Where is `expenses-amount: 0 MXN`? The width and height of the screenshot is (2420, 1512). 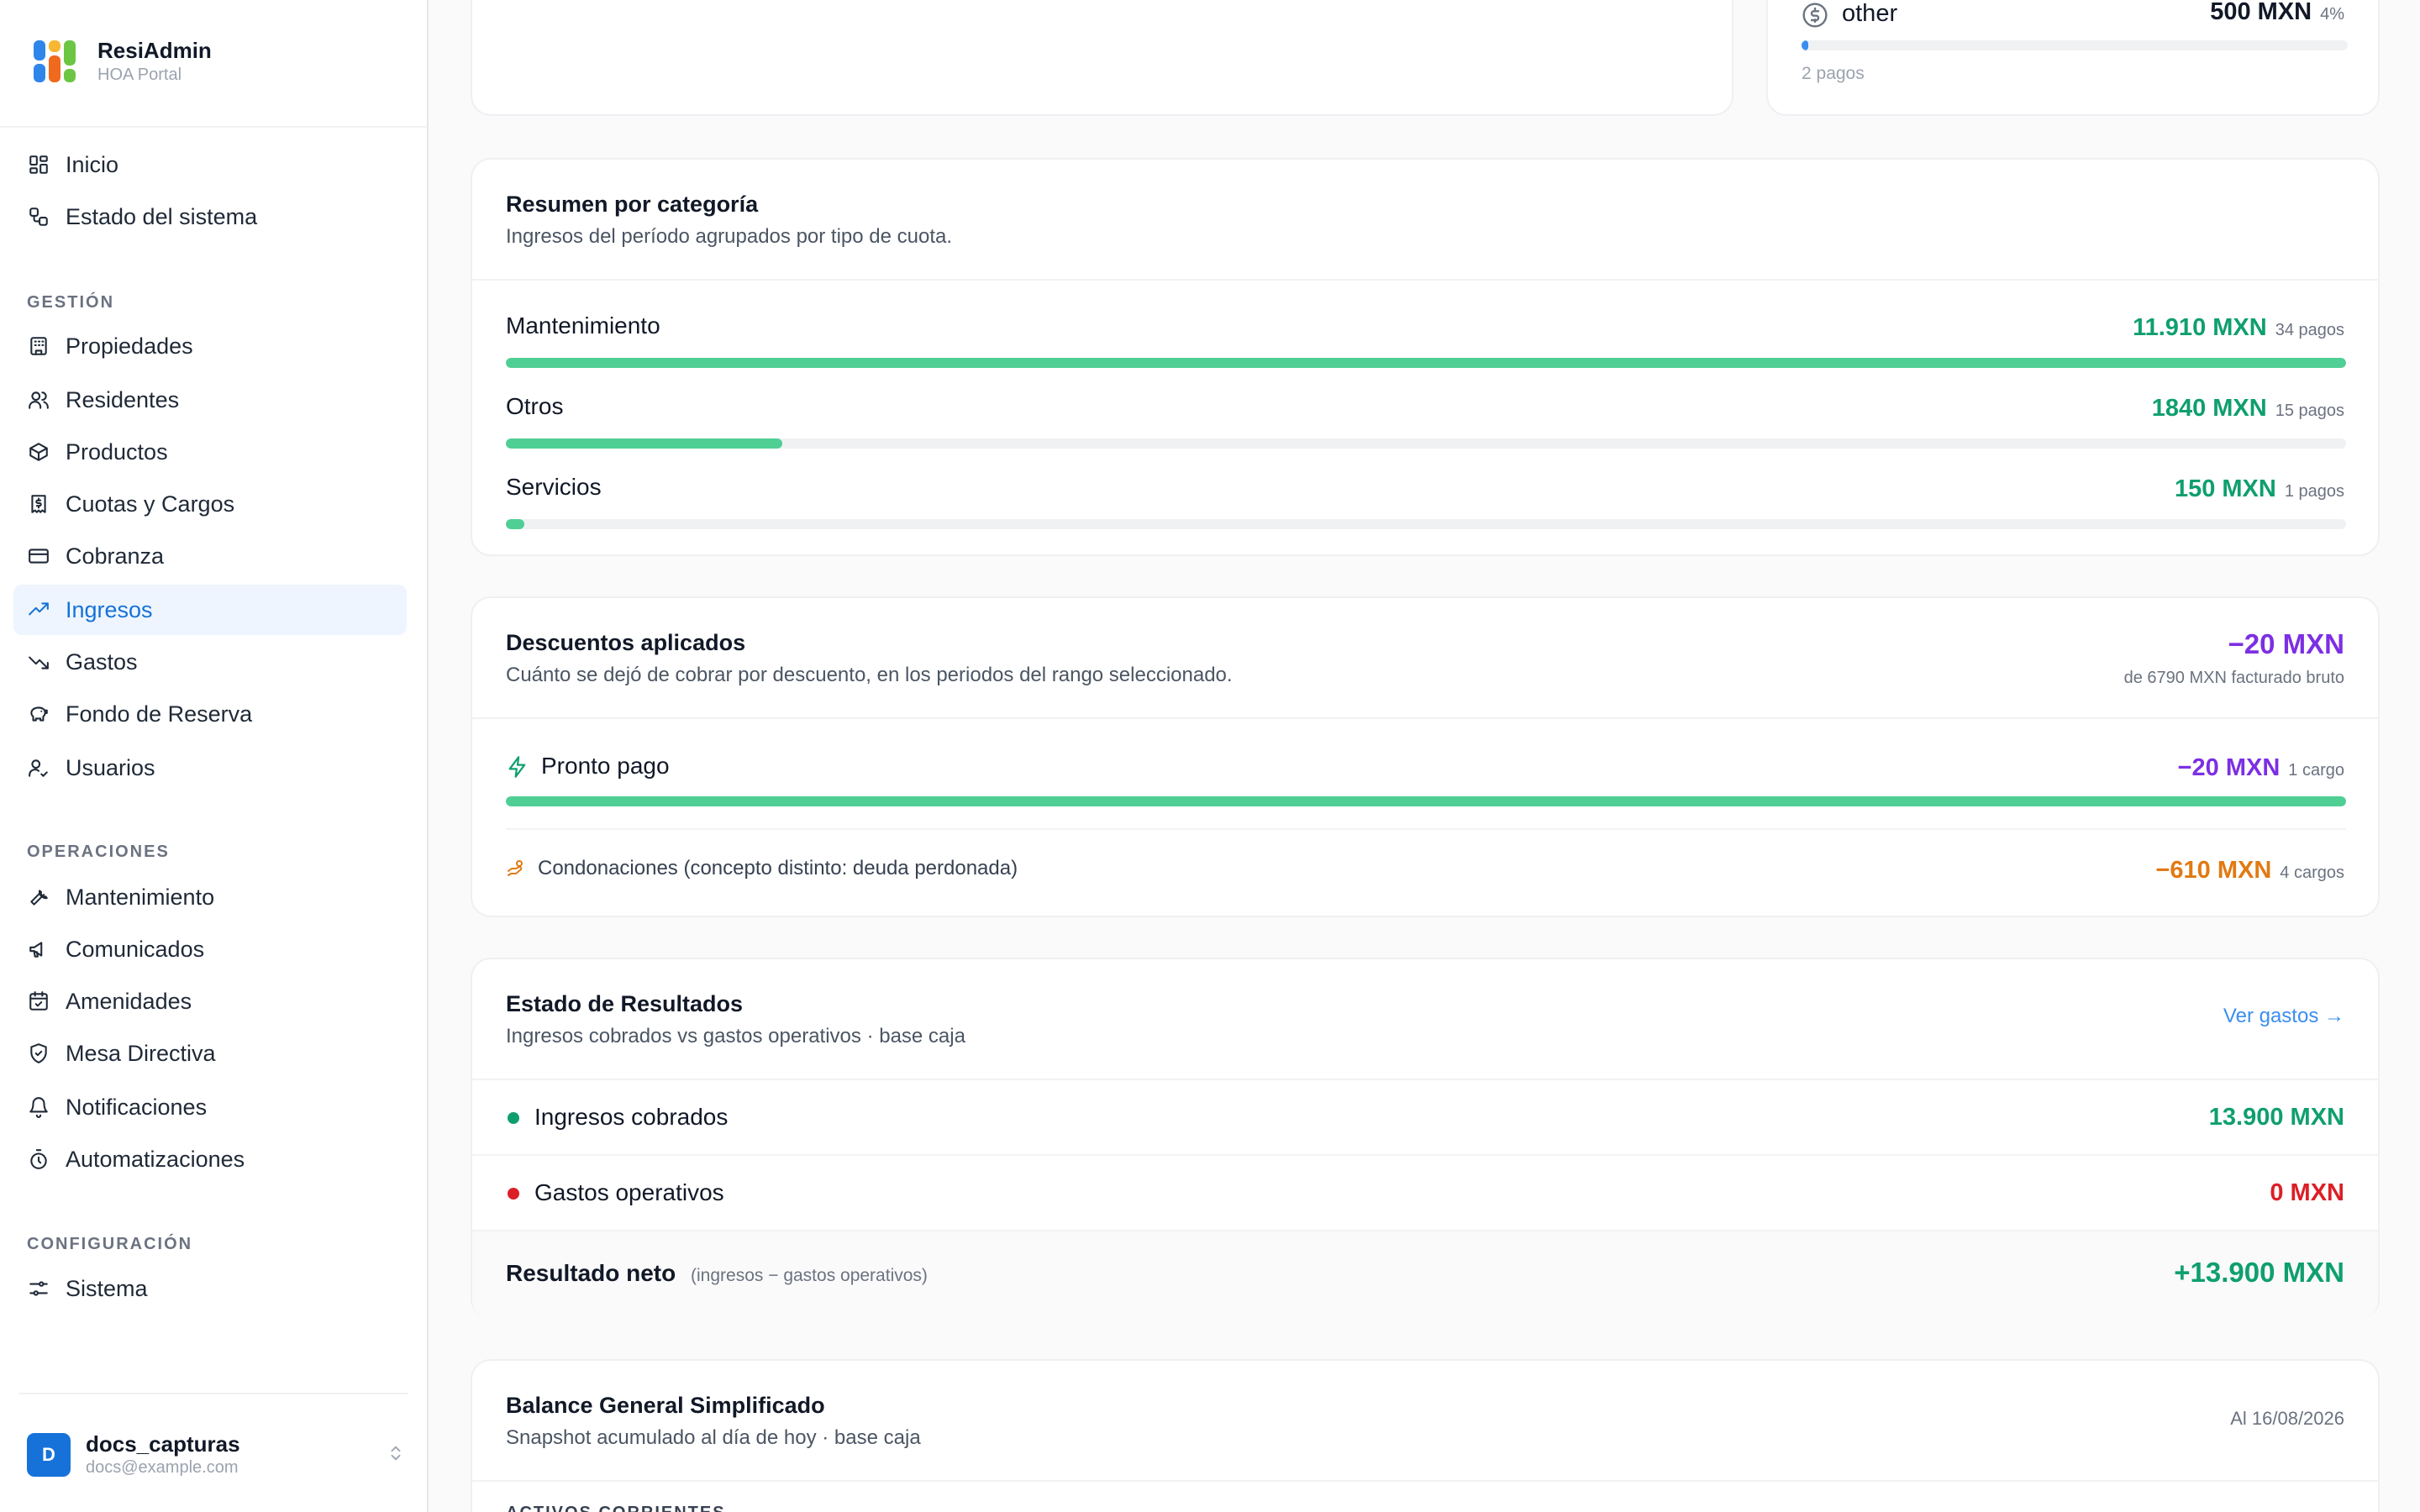 expenses-amount: 0 MXN is located at coordinates (2307, 1192).